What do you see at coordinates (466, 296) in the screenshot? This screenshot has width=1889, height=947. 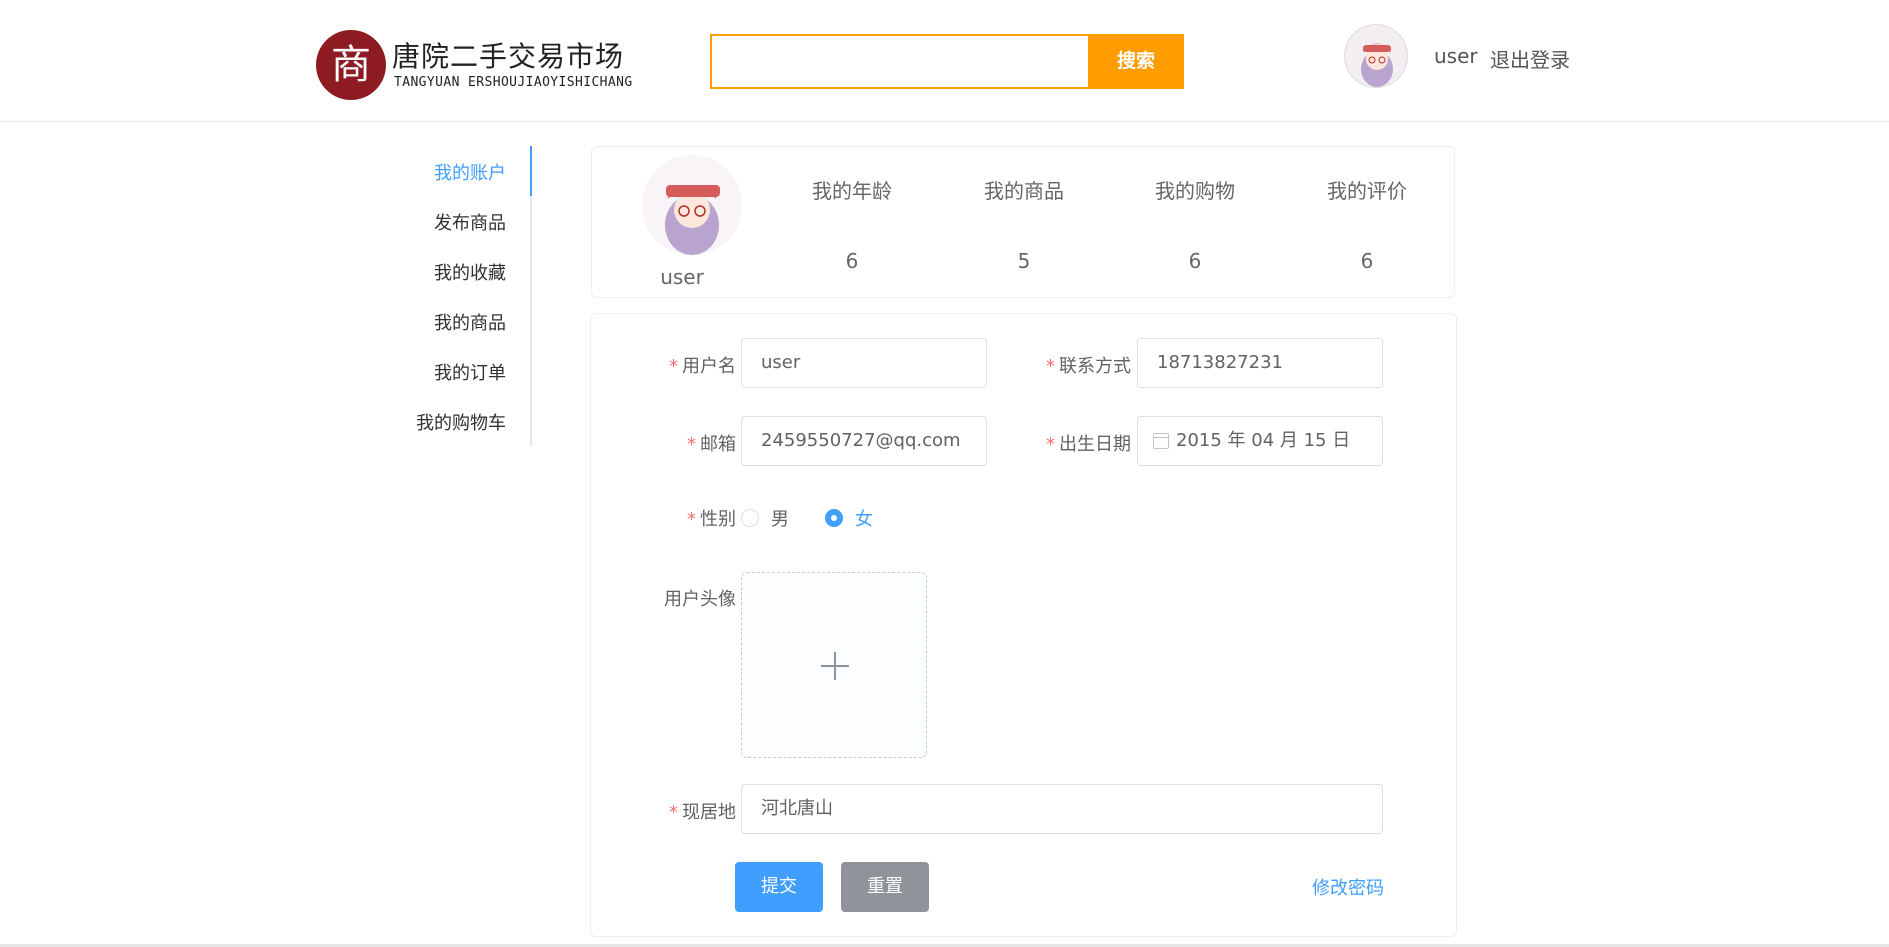 I see `sidebar-menu: 我的账户 发布商品 我的收藏 我的商品 我的订单 我的购物车` at bounding box center [466, 296].